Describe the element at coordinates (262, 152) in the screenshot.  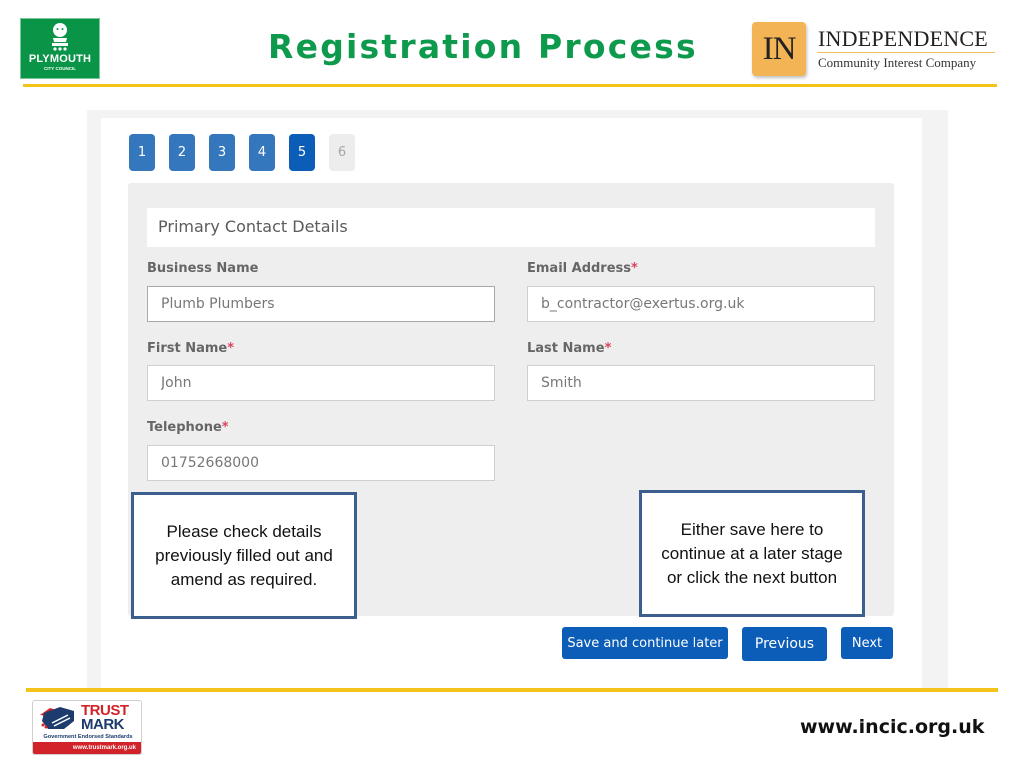
I see `step-4-button: 4` at that location.